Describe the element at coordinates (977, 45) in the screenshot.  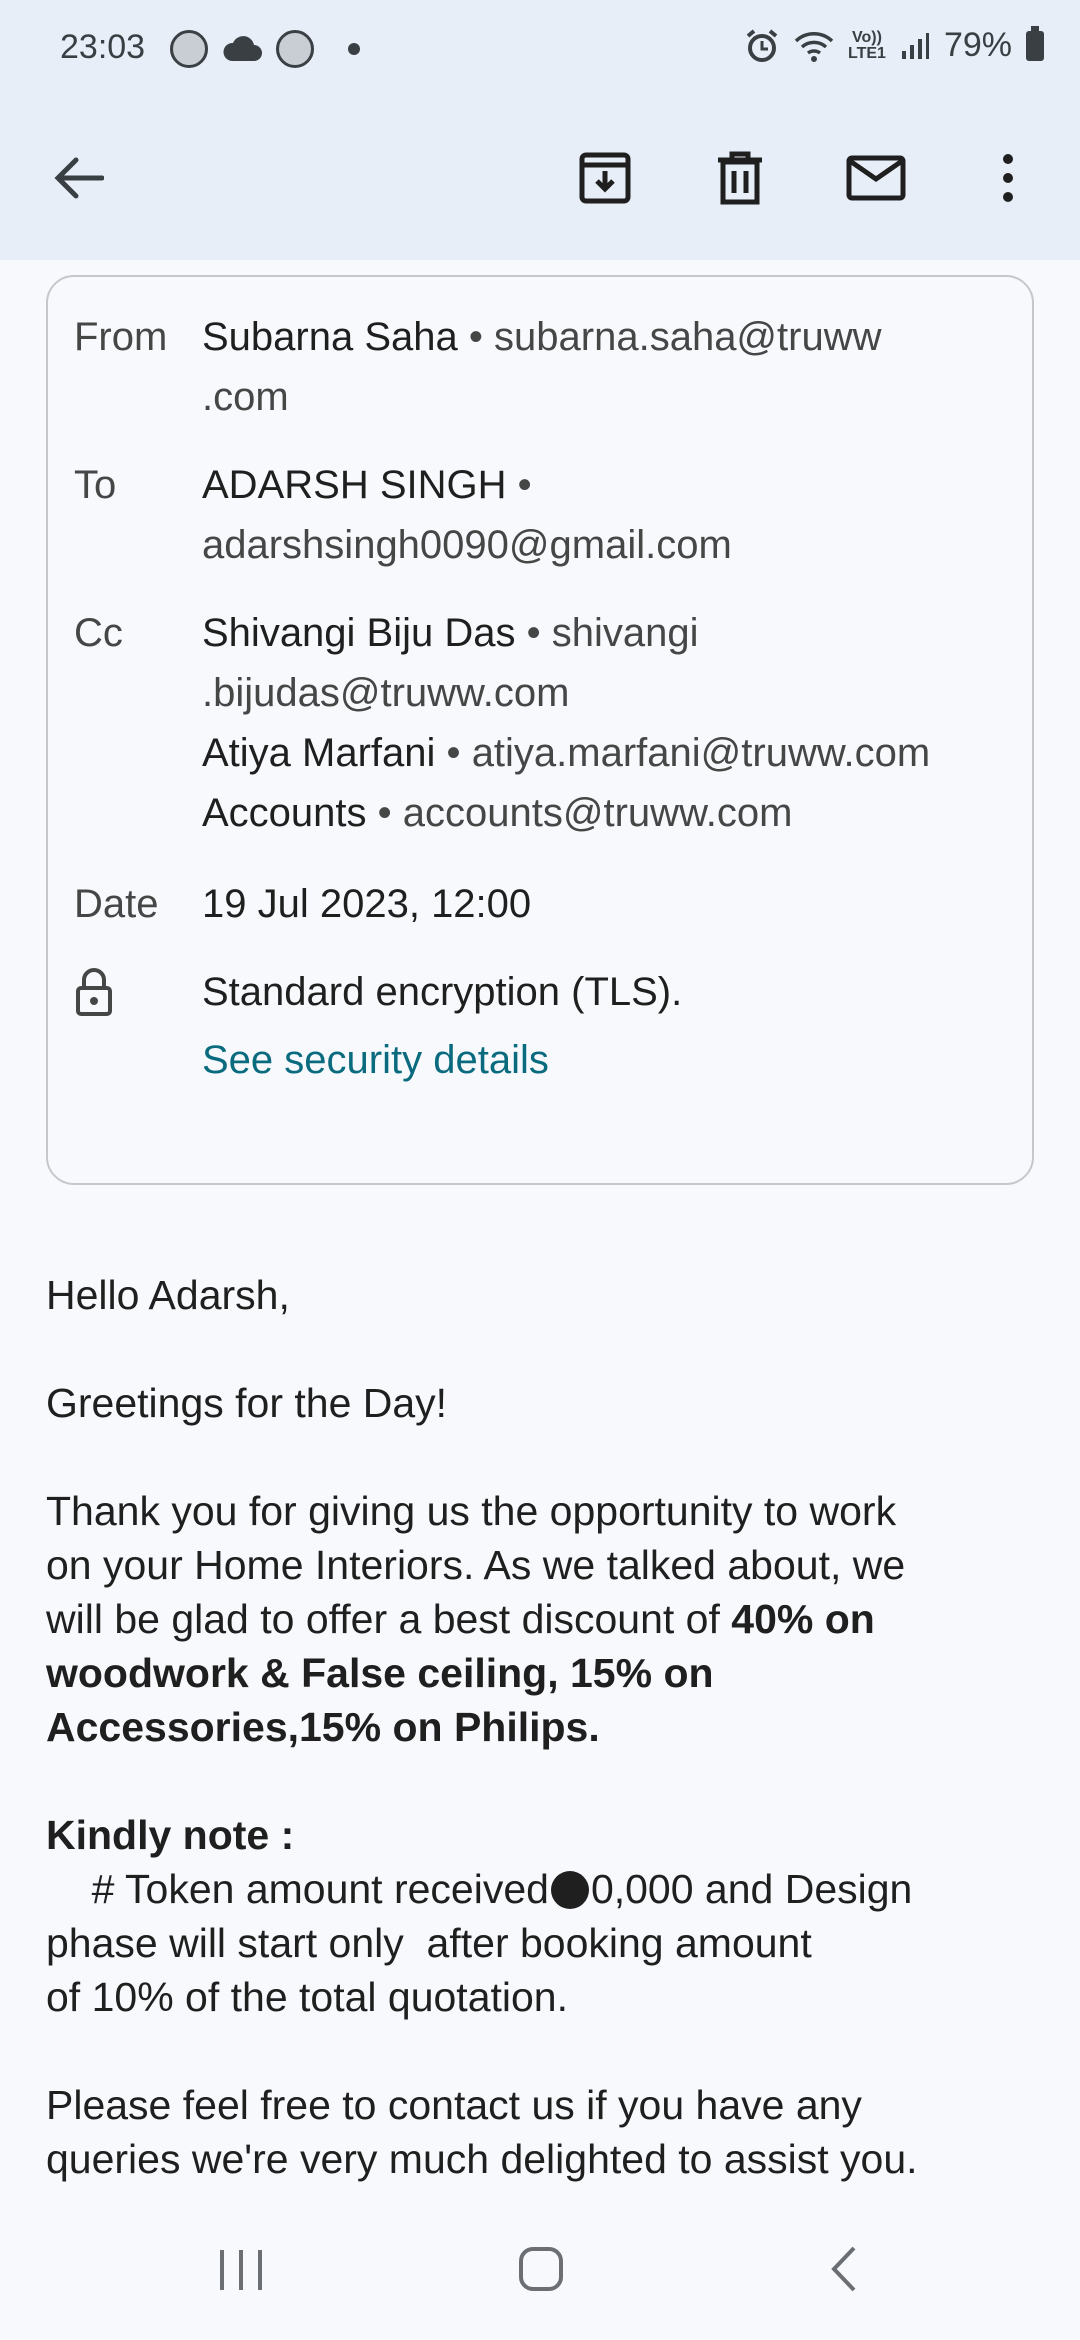
I see `battery-percent: 79%` at that location.